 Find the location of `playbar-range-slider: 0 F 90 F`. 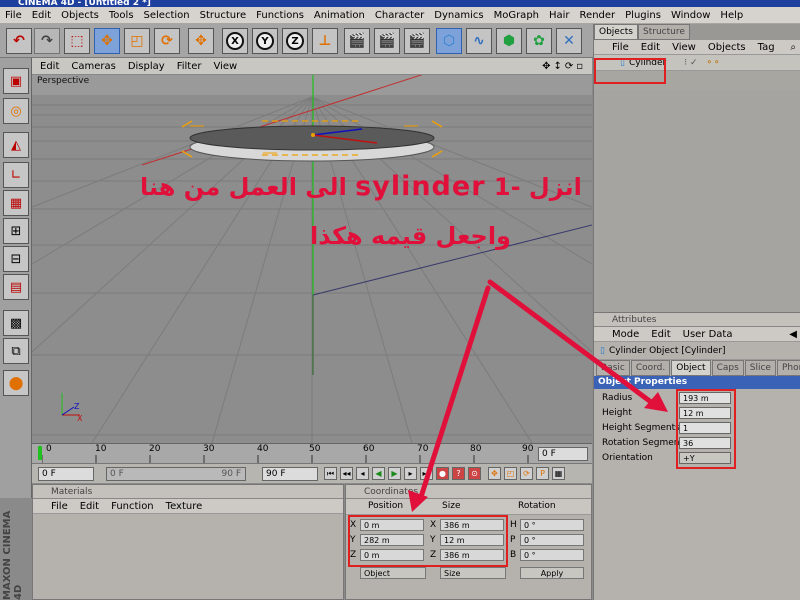

playbar-range-slider: 0 F 90 F is located at coordinates (176, 474).